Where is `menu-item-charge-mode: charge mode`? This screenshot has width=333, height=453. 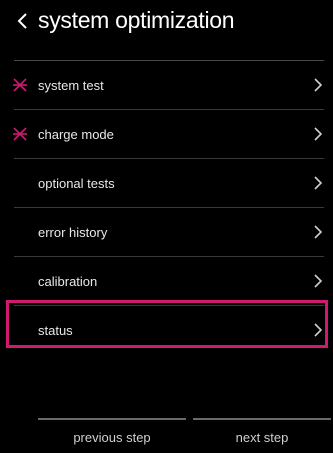
menu-item-charge-mode: charge mode is located at coordinates (166, 134).